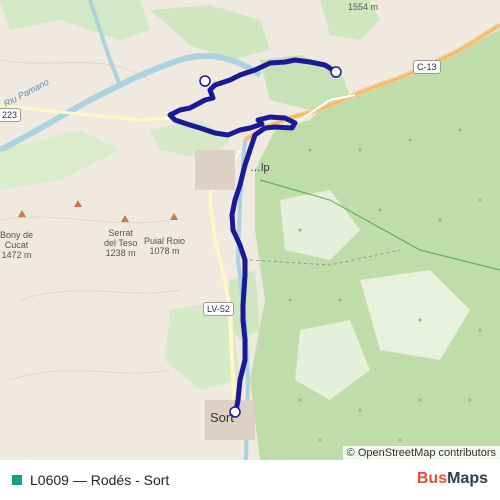 Image resolution: width=500 pixels, height=500 pixels. Describe the element at coordinates (427, 67) in the screenshot. I see `road-shield-c13: C-13` at that location.